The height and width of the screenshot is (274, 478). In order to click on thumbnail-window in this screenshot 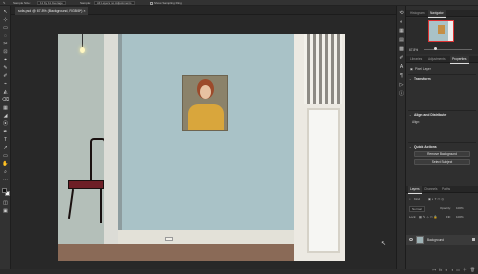, I will do `click(450, 31)`.